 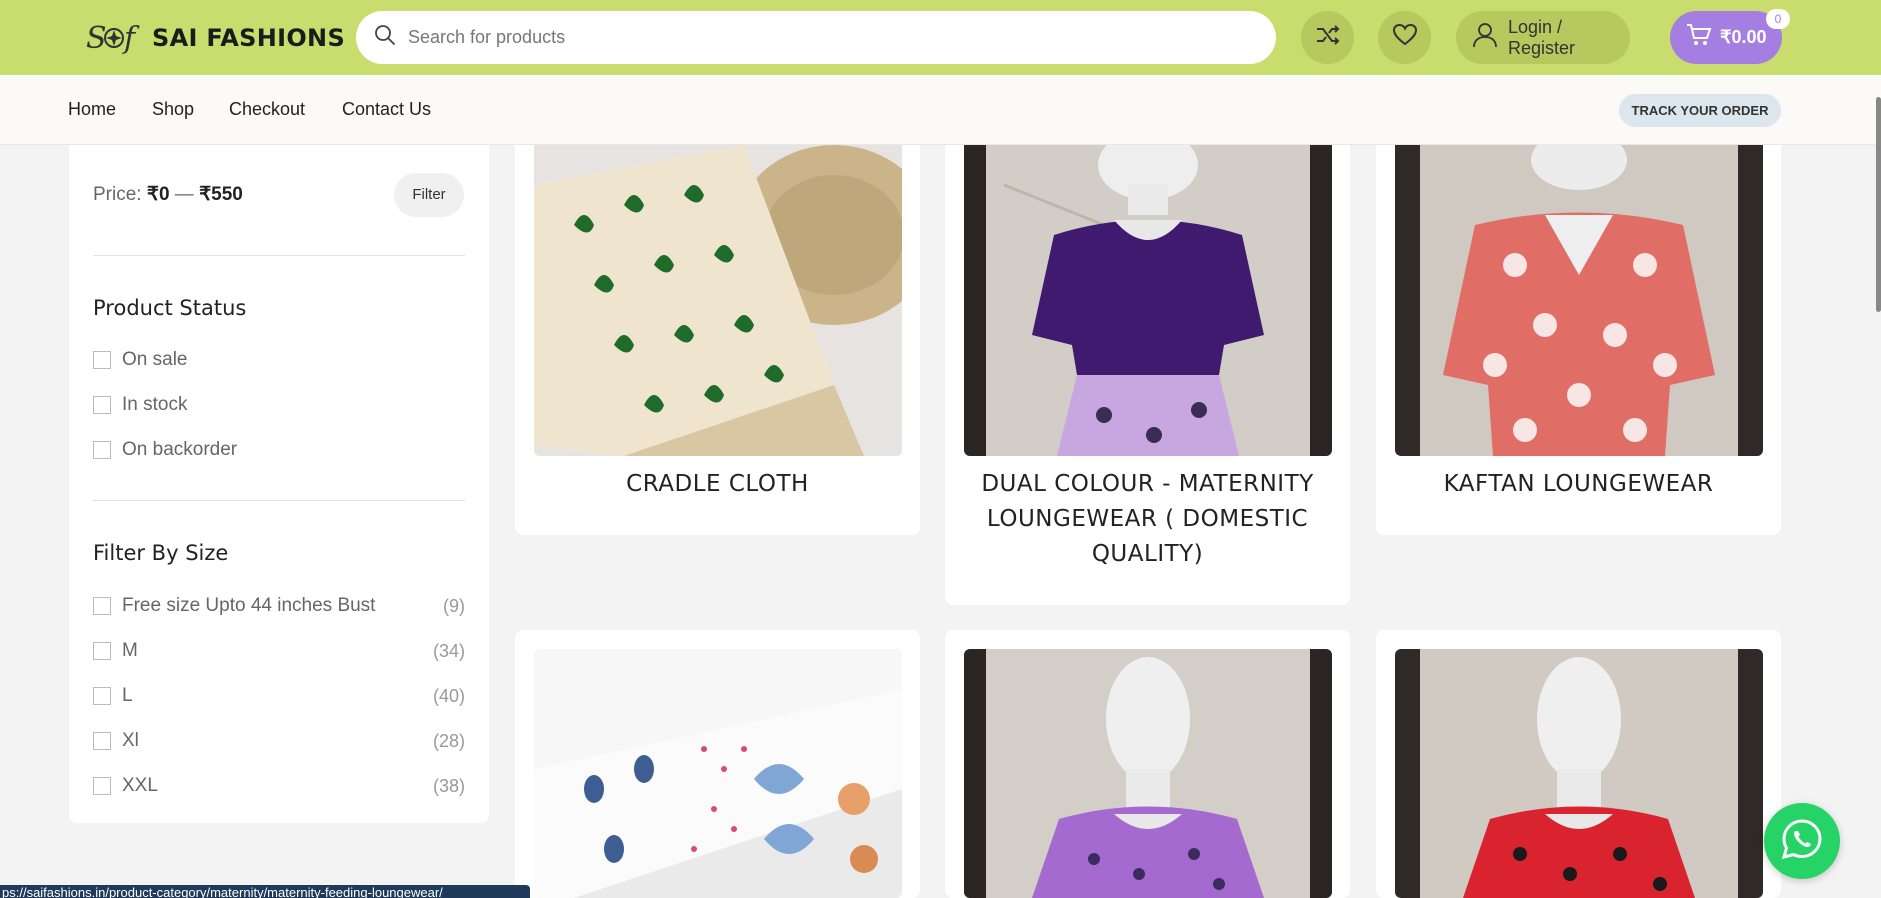 What do you see at coordinates (92, 109) in the screenshot?
I see `nav-item-home: Home` at bounding box center [92, 109].